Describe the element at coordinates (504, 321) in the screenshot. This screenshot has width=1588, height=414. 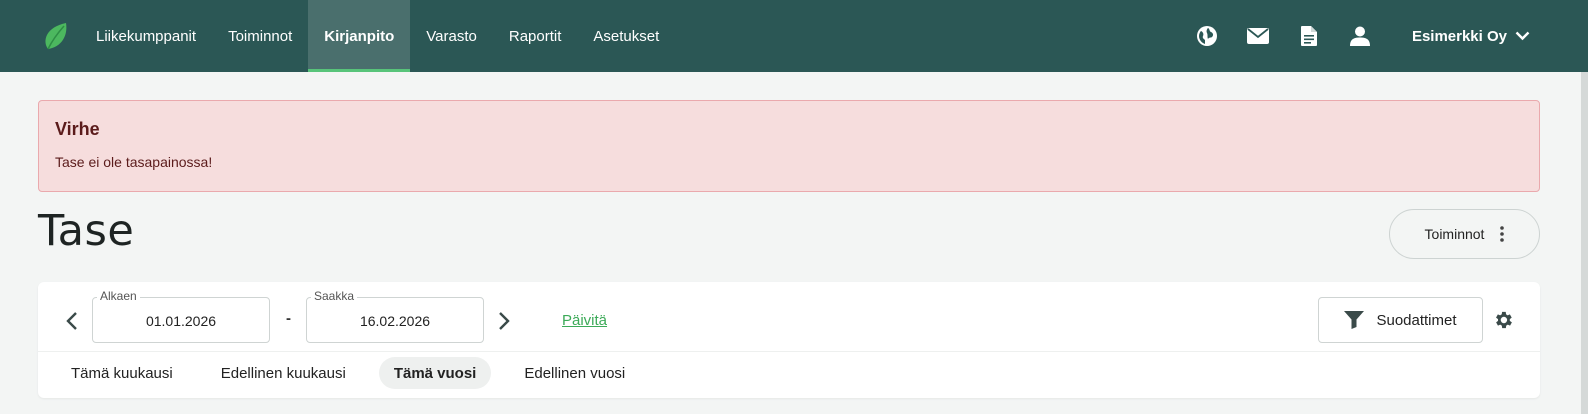
I see `chevron-right-icon` at that location.